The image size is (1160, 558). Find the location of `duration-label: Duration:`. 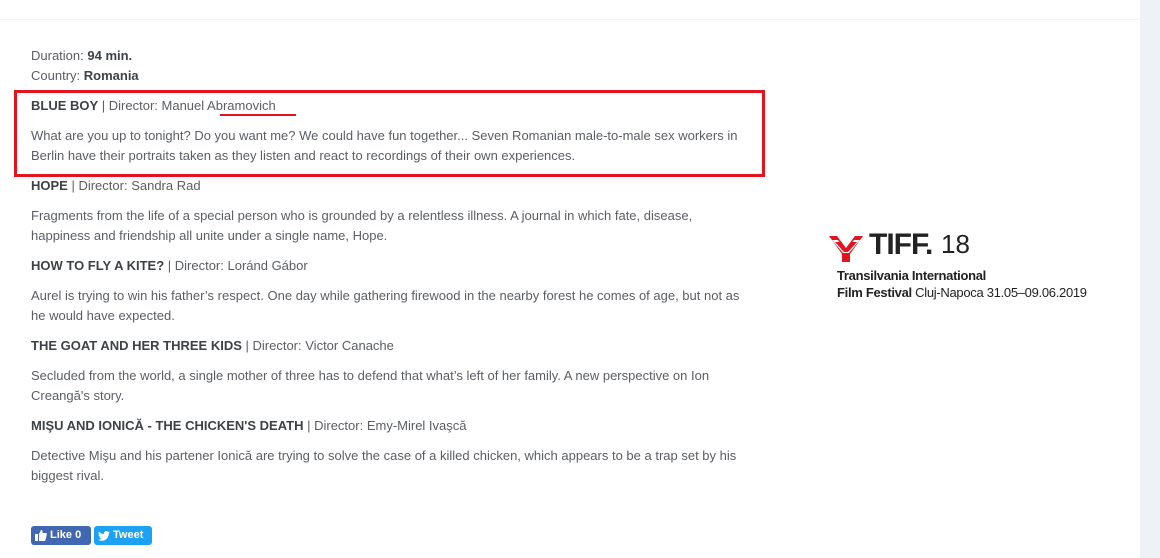

duration-label: Duration: is located at coordinates (57, 55).